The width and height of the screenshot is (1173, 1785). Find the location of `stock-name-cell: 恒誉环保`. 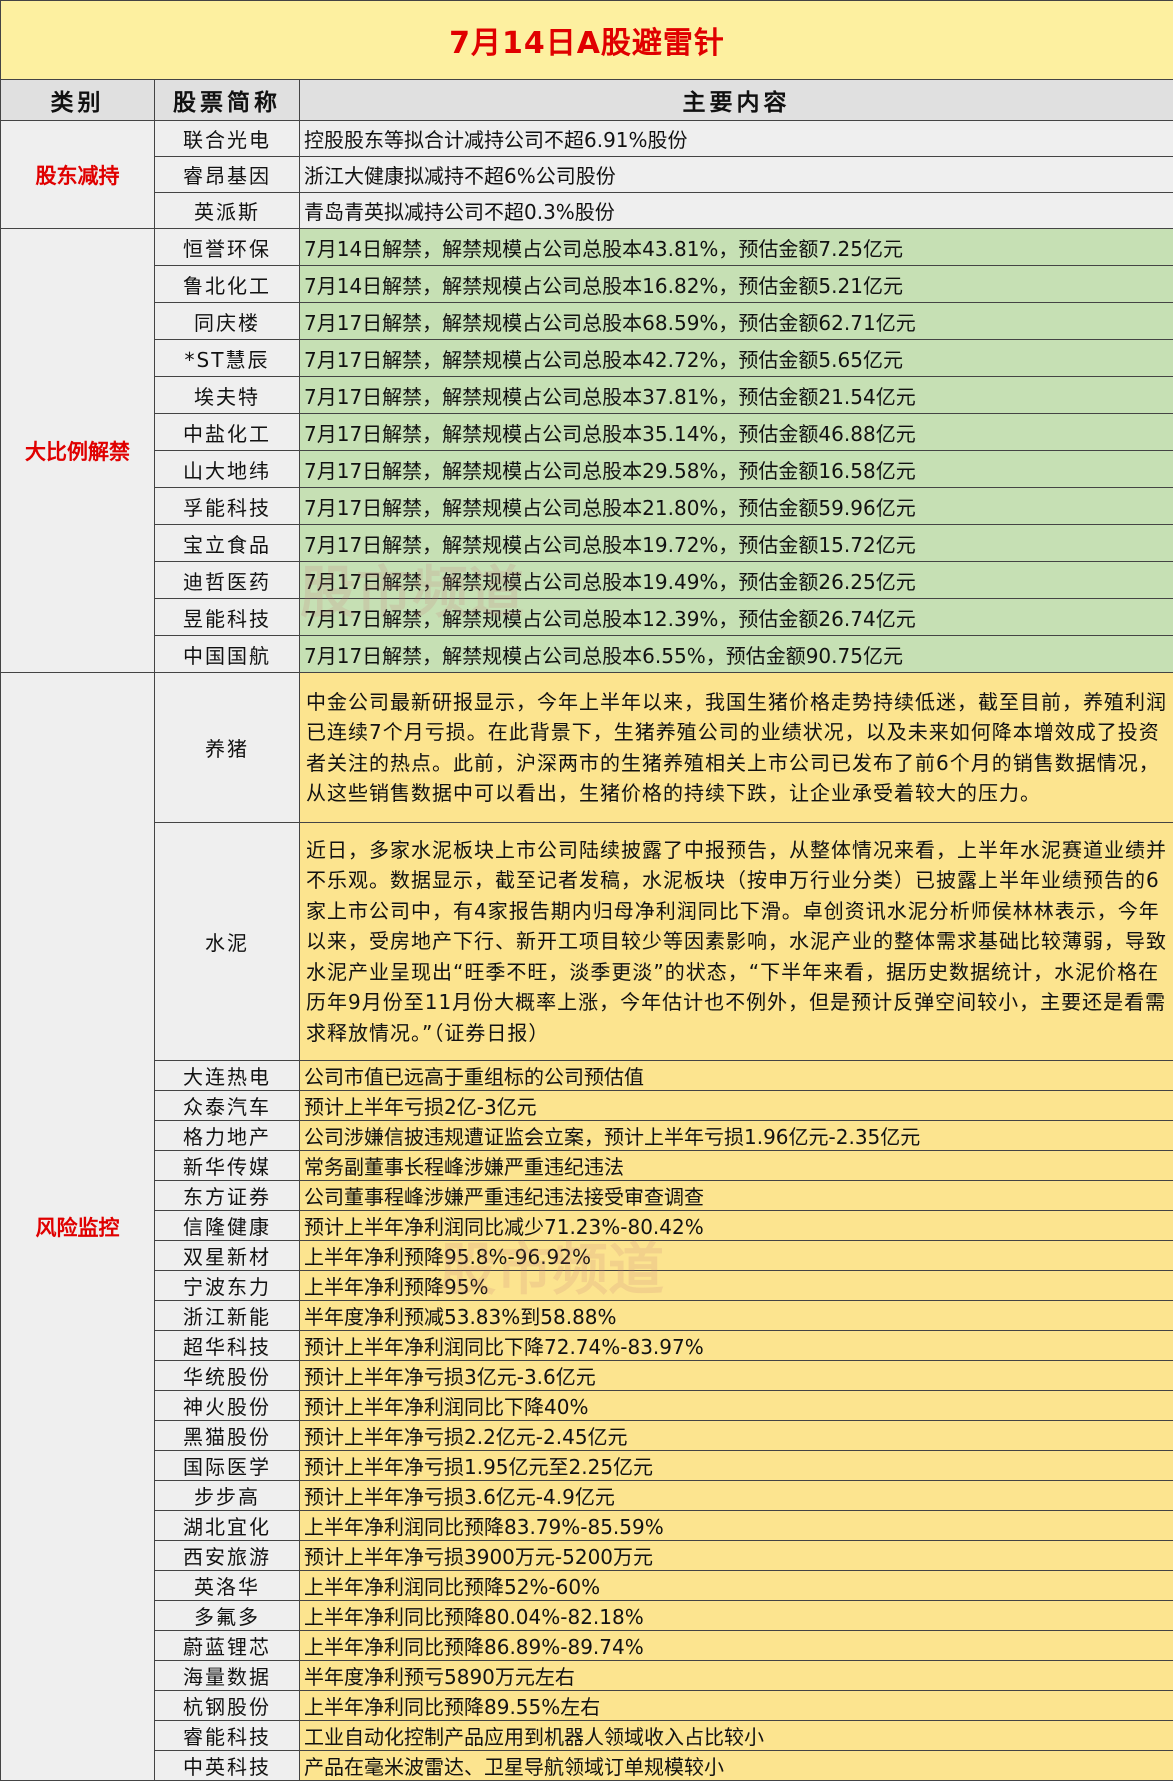

stock-name-cell: 恒誉环保 is located at coordinates (227, 247).